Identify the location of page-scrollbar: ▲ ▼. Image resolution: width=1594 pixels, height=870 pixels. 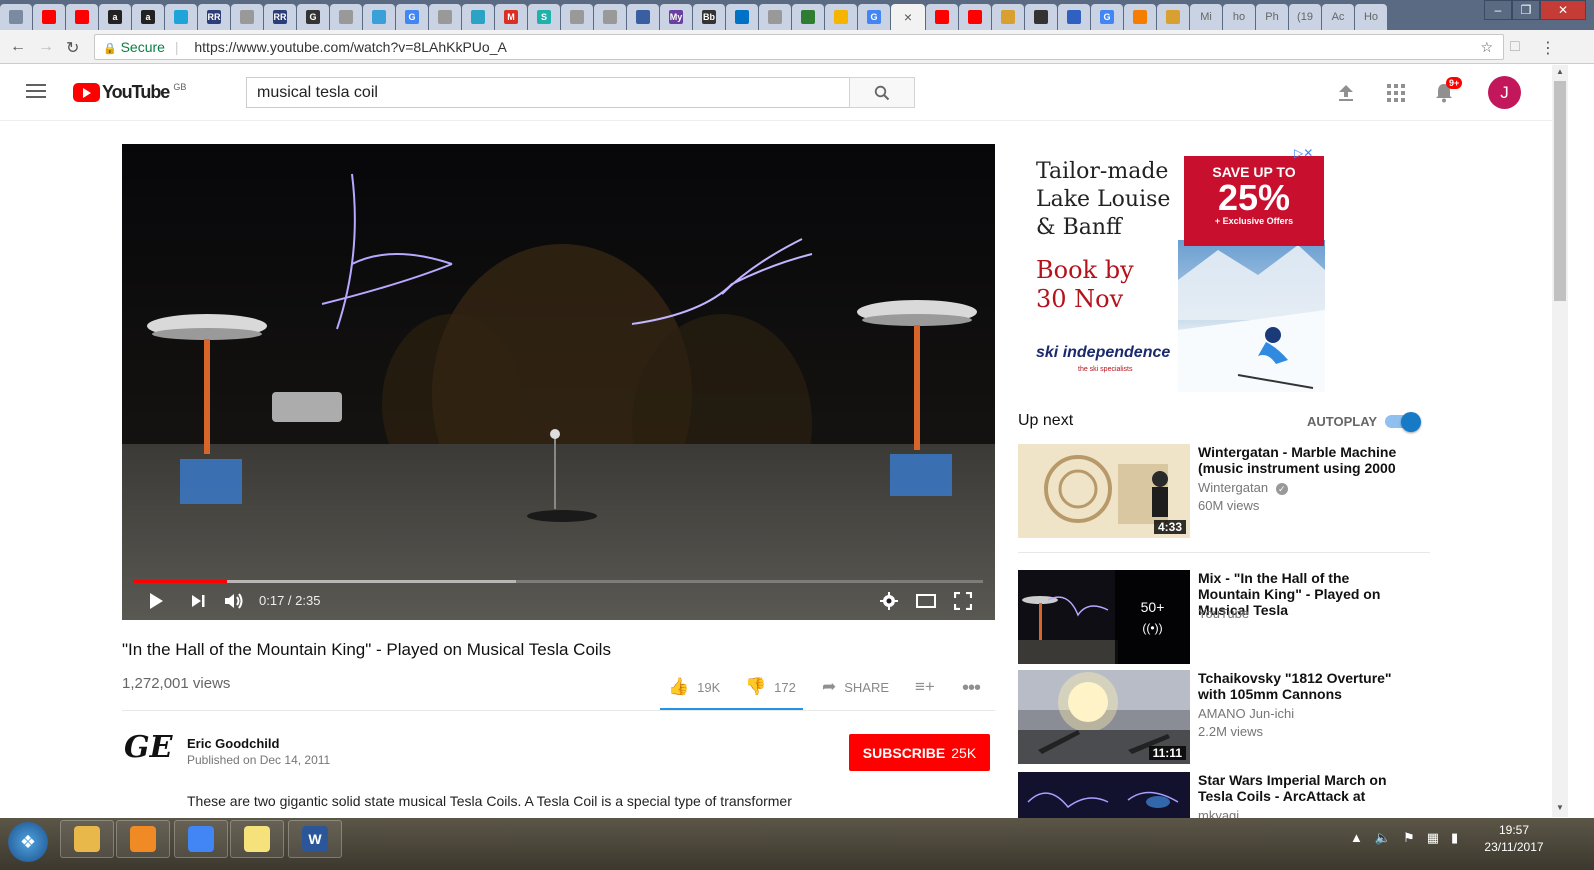
(1560, 441).